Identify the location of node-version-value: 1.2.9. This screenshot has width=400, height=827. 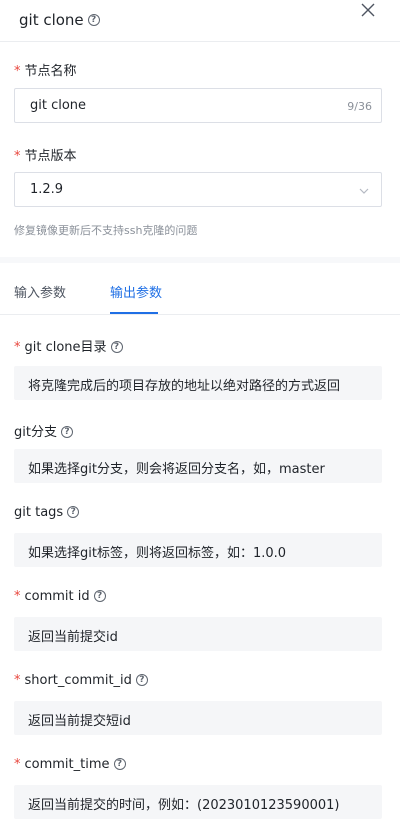
(47, 189).